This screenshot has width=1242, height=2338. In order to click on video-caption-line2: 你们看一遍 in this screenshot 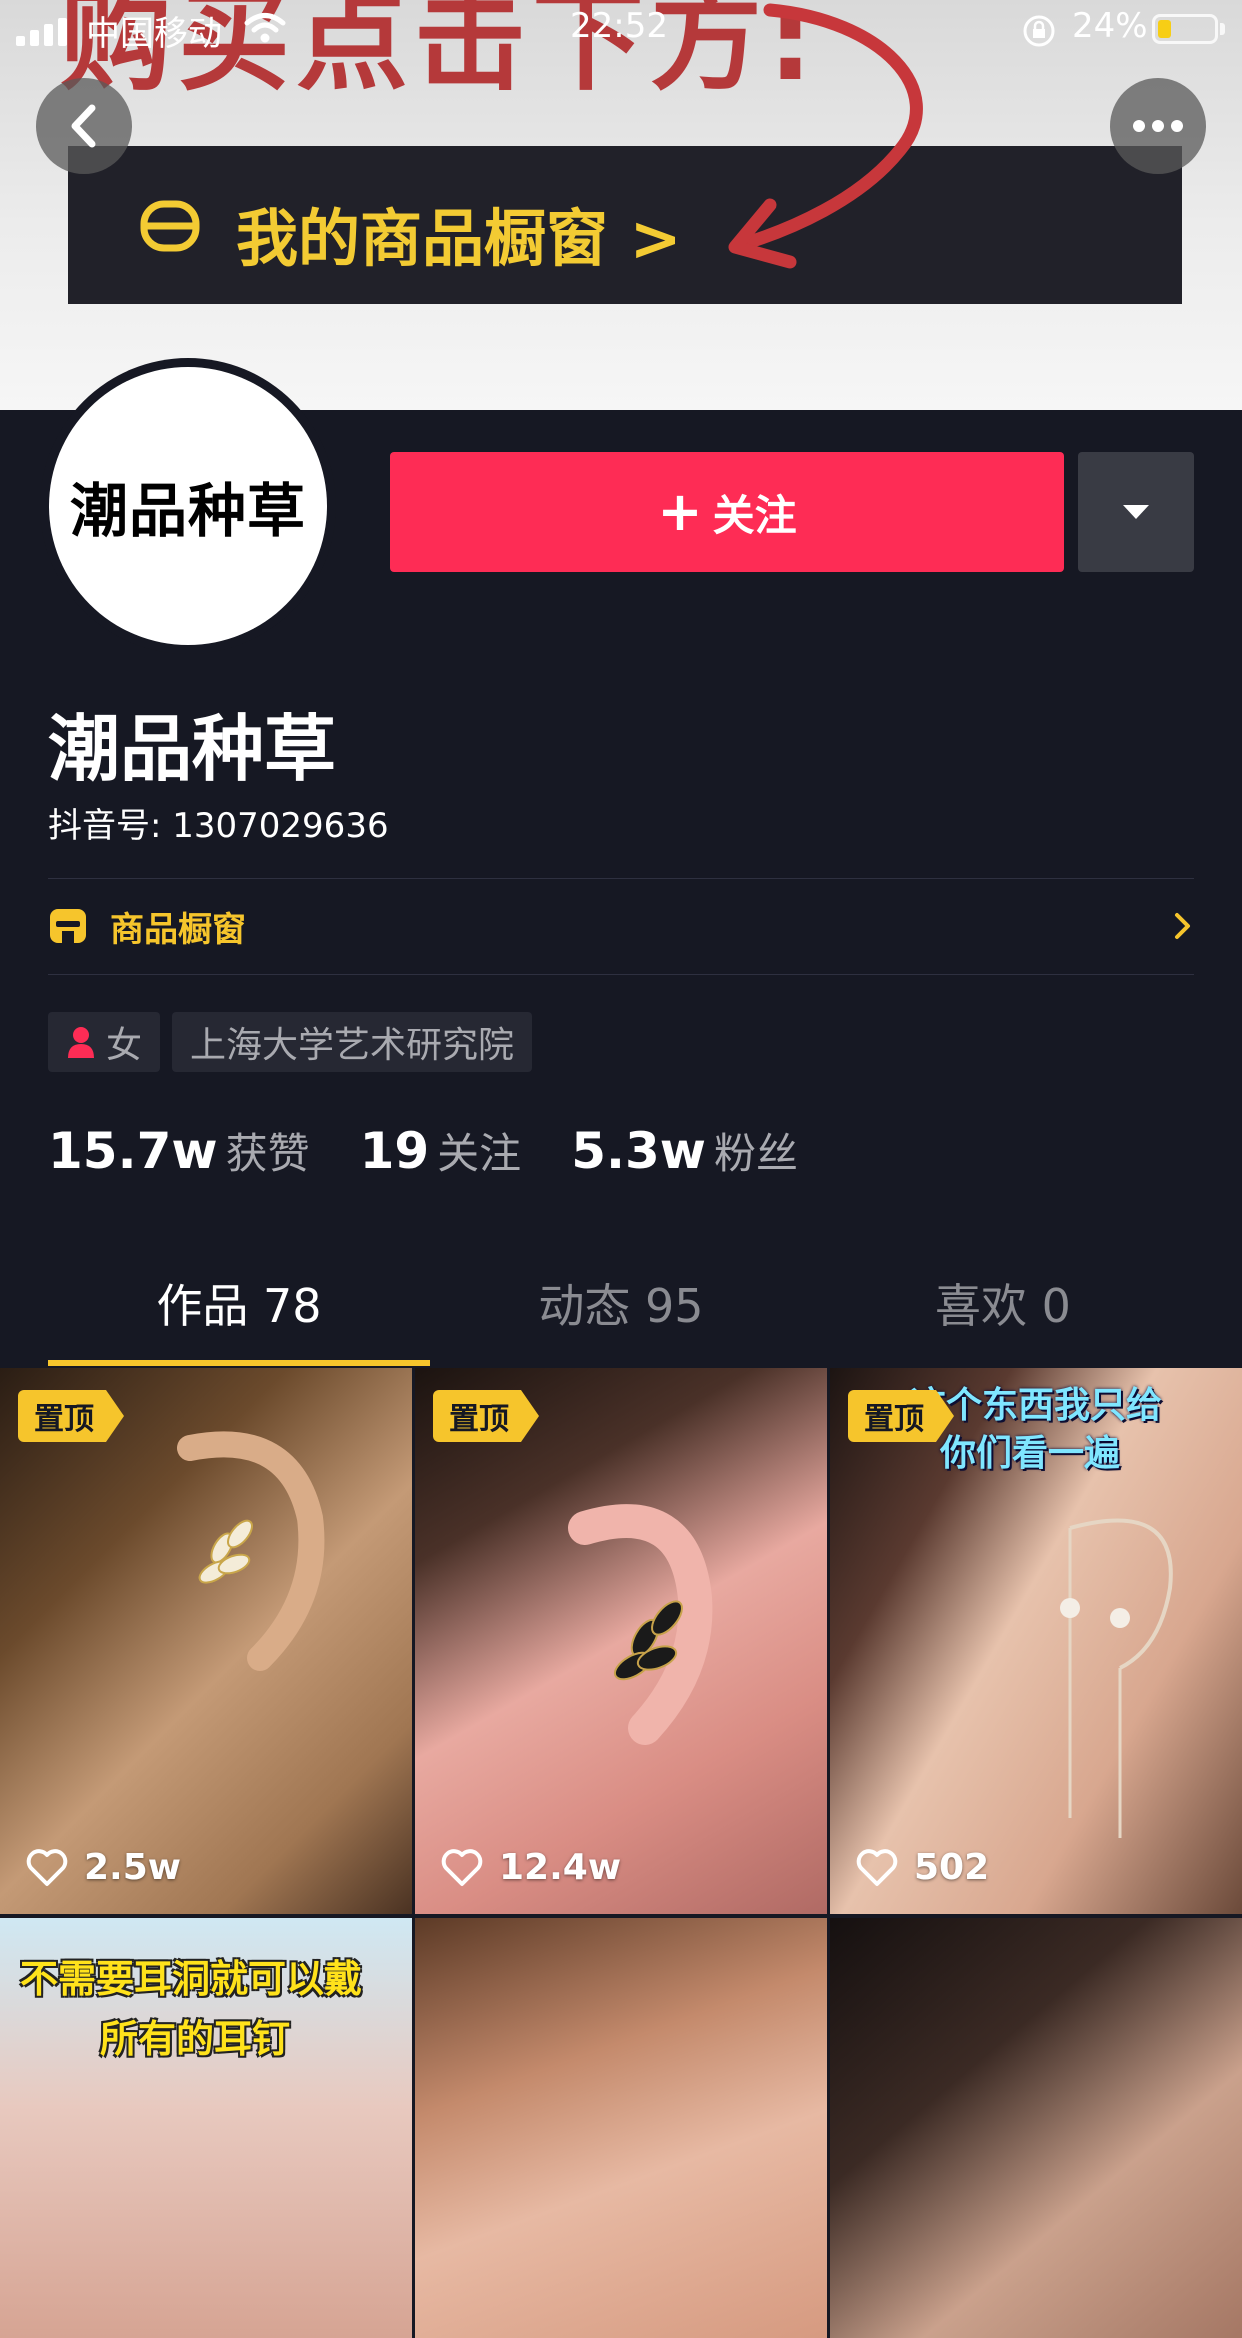, I will do `click(1030, 1453)`.